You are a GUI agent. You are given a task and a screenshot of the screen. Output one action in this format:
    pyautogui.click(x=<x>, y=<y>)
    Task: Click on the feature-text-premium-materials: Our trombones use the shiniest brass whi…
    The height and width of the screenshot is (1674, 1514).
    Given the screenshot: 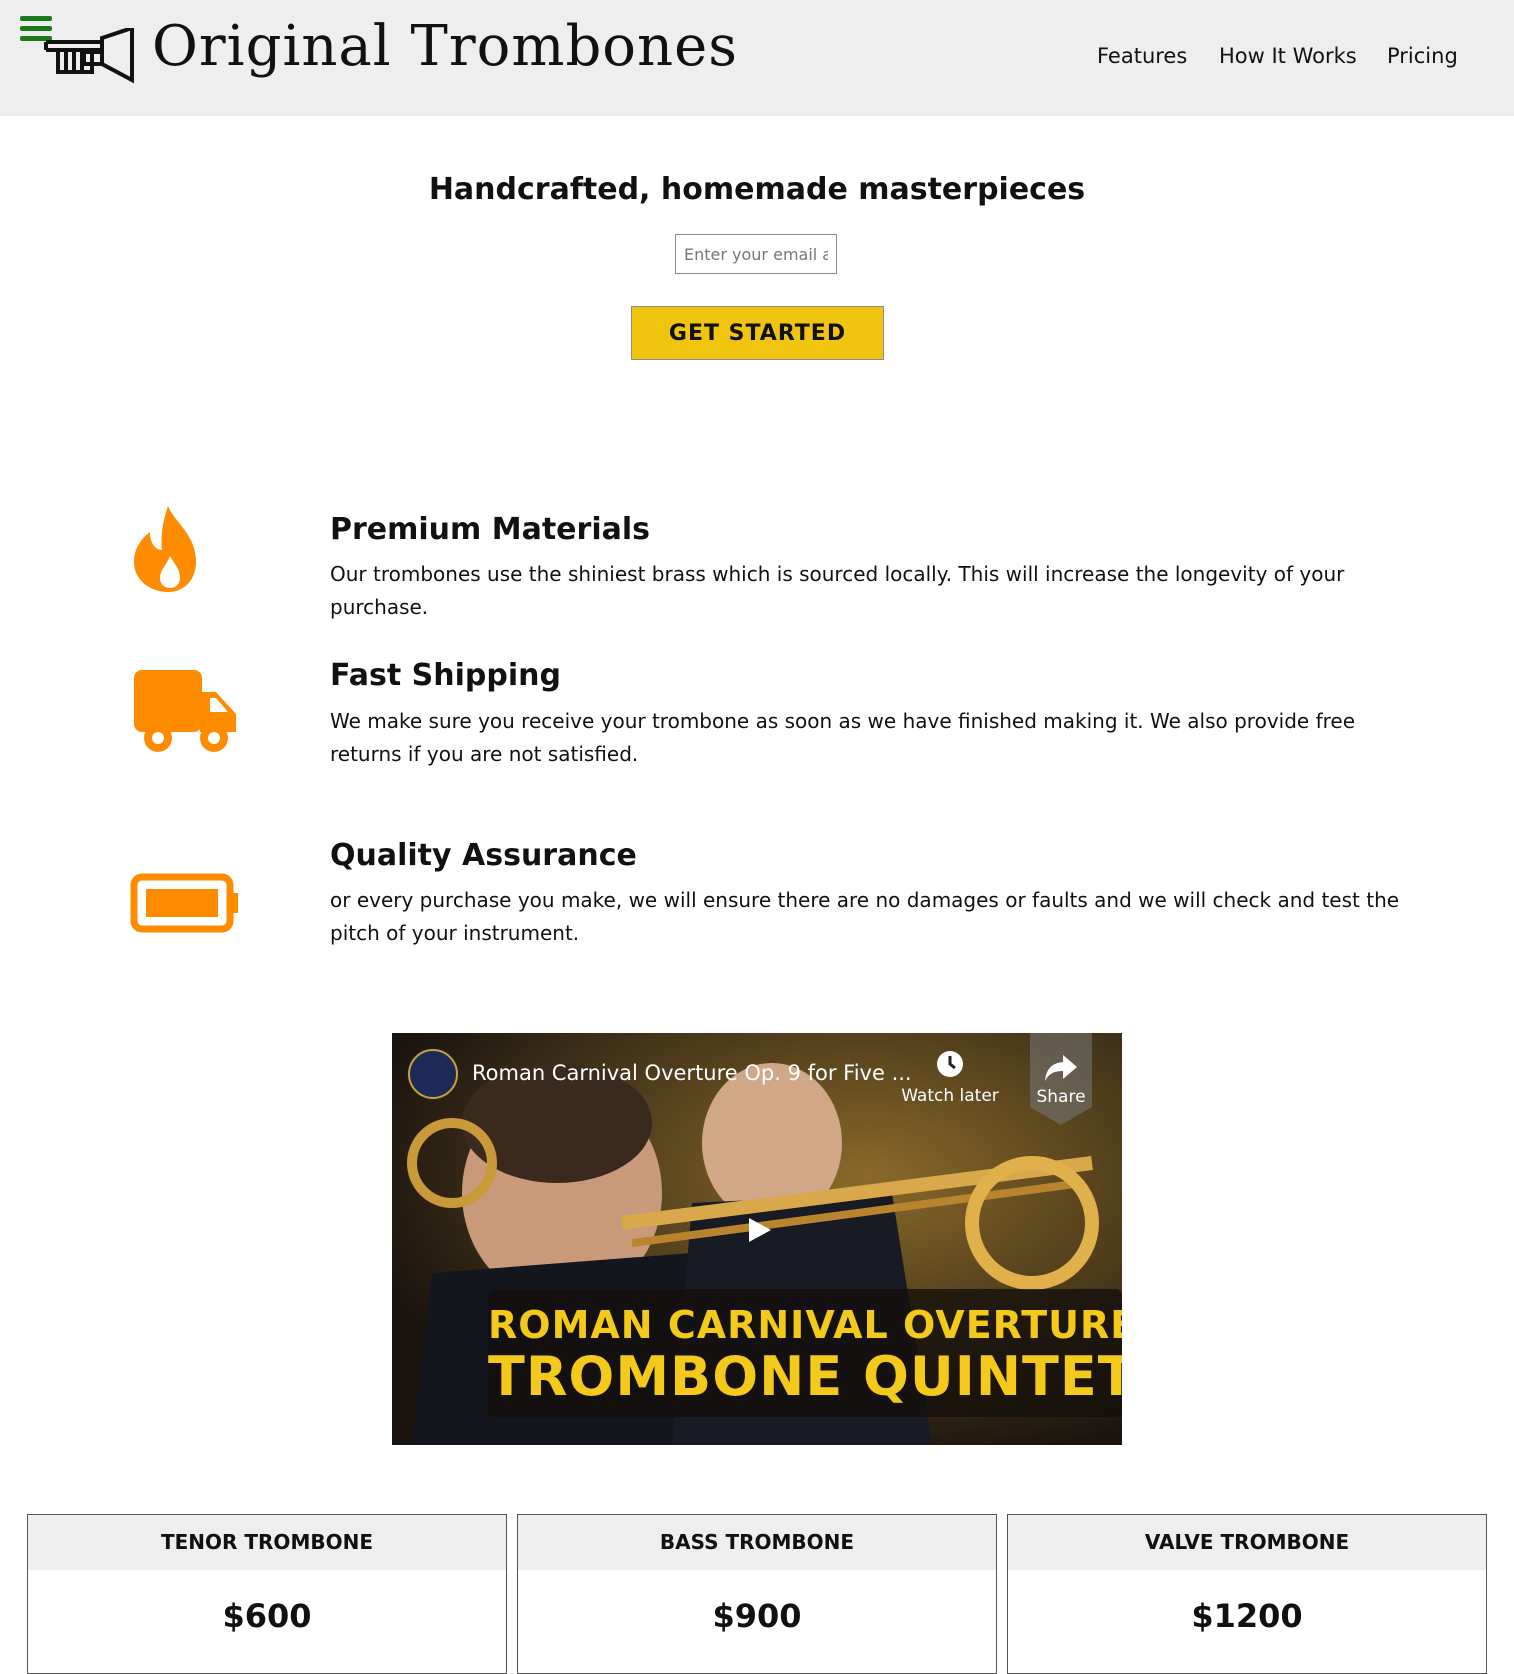 What is the action you would take?
    pyautogui.click(x=837, y=590)
    